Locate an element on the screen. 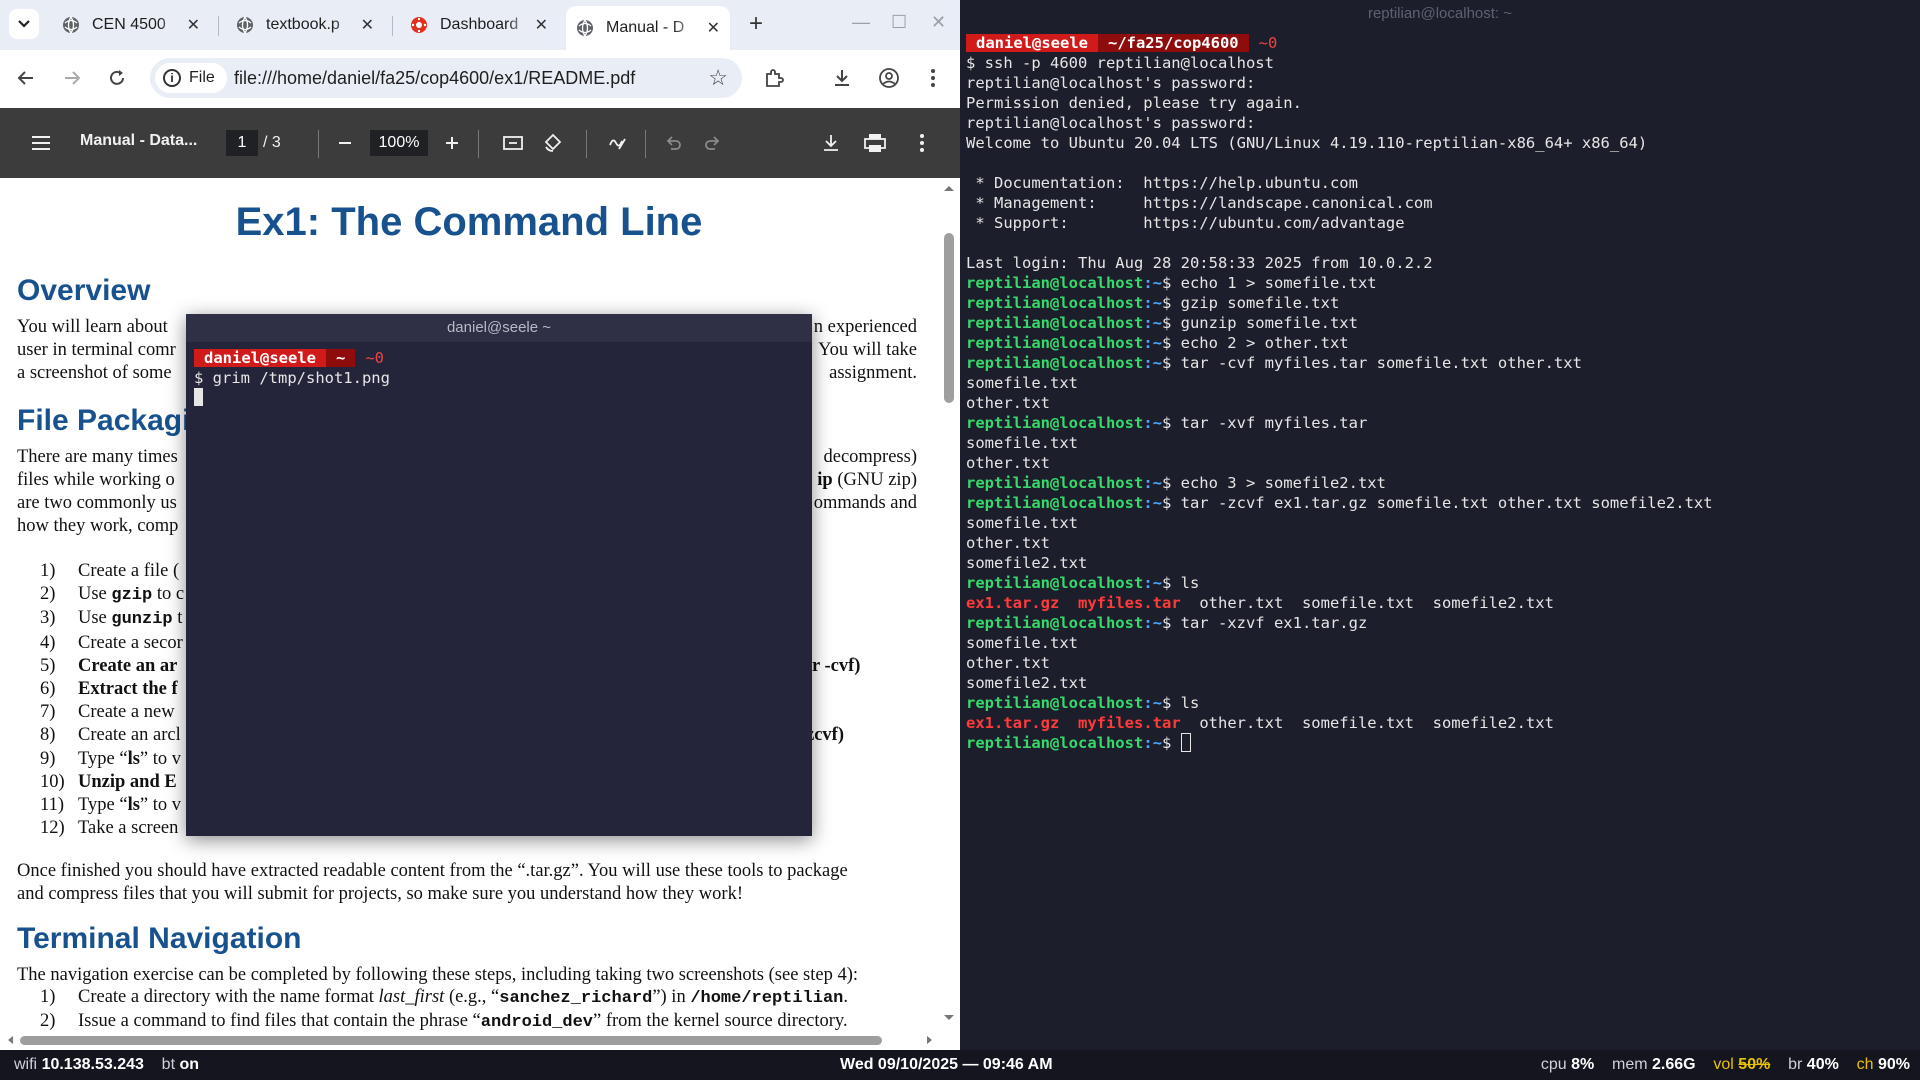  page-number-input: 1 is located at coordinates (242, 143).